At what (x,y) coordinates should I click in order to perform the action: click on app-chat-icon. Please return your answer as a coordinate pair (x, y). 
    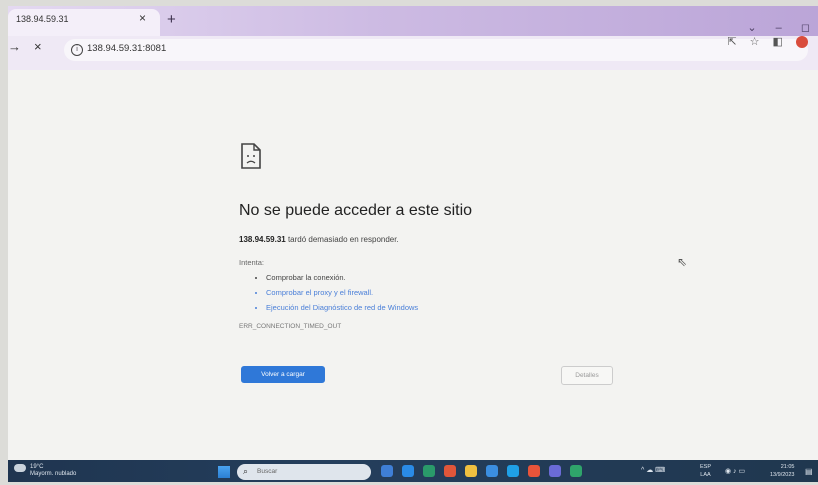
    Looking at the image, I should click on (387, 471).